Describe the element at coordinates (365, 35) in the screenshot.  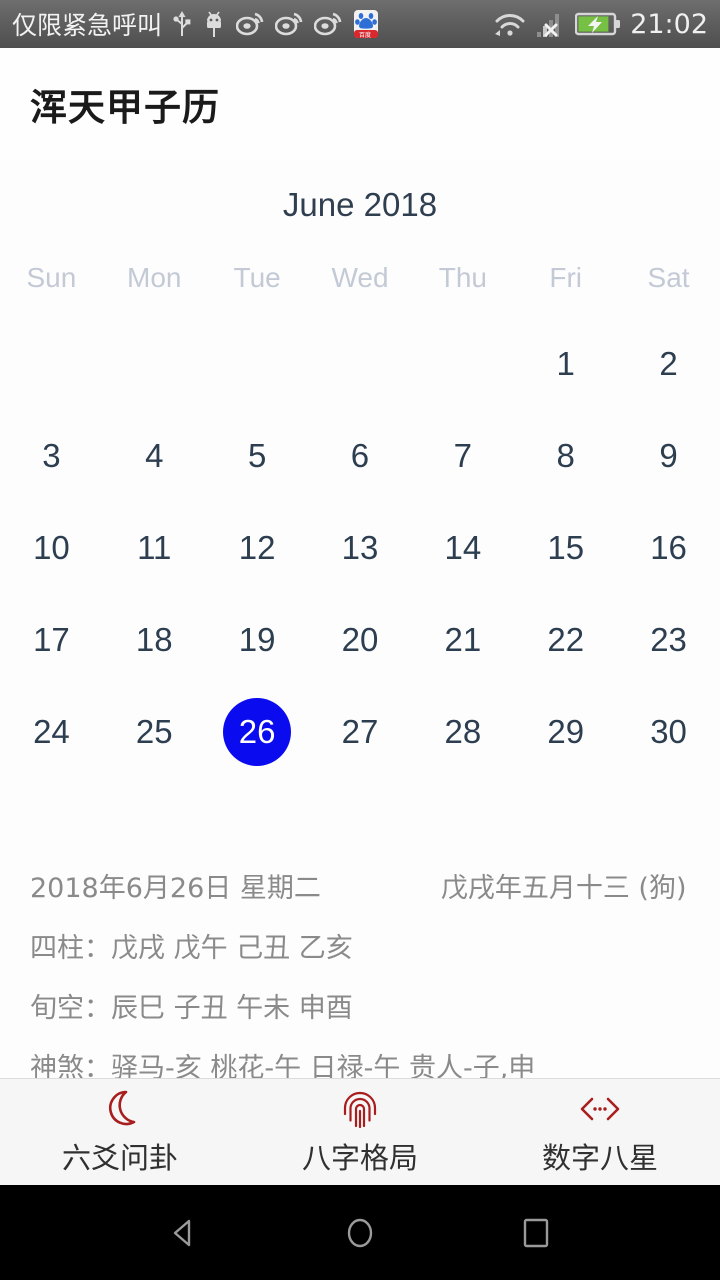
I see `svg-text: 百度` at that location.